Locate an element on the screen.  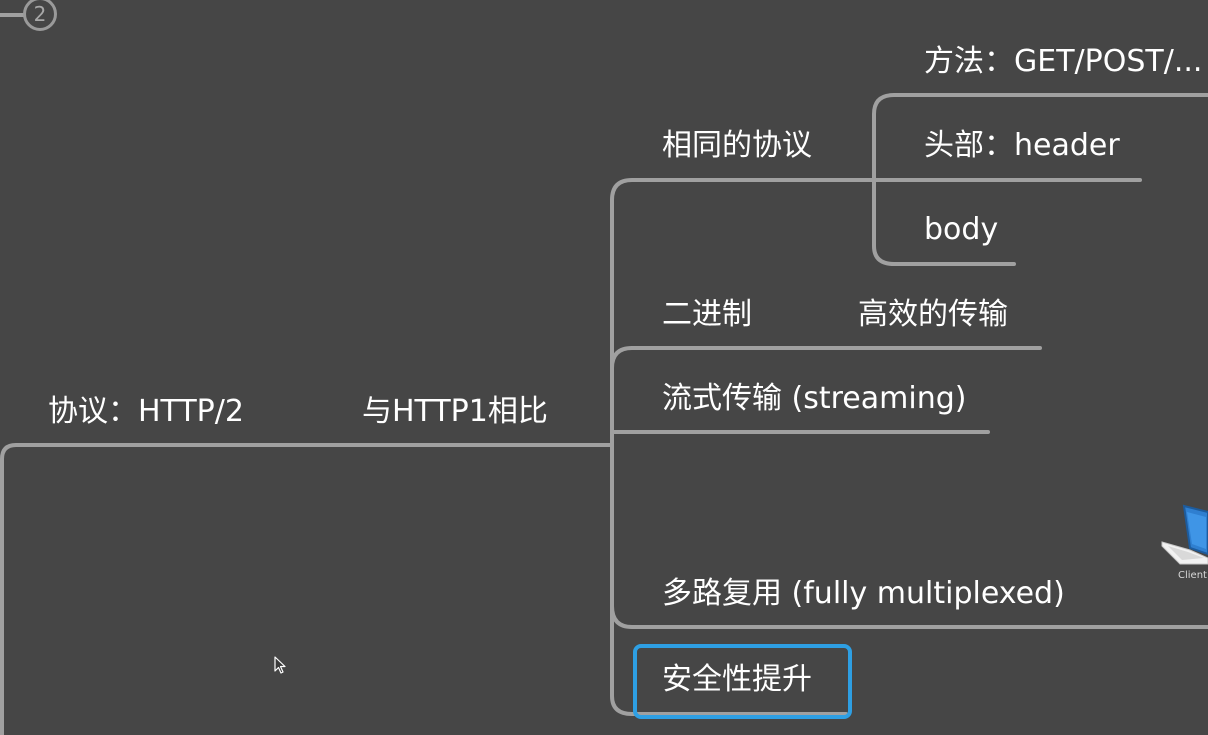
binary-note: 高效的传输 is located at coordinates (933, 315).